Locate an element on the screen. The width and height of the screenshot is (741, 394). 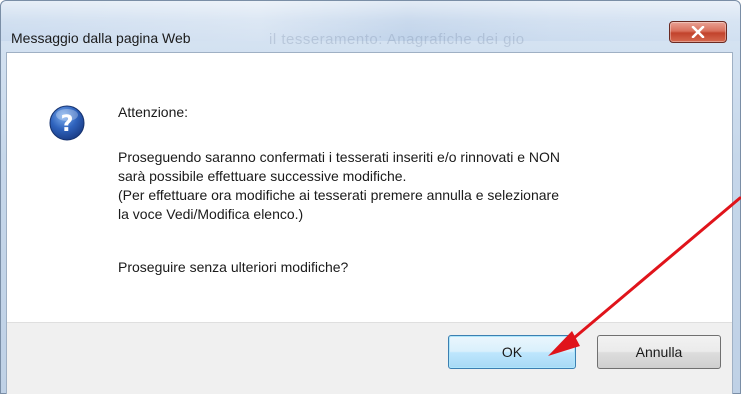
cancel-button: Annulla is located at coordinates (659, 352).